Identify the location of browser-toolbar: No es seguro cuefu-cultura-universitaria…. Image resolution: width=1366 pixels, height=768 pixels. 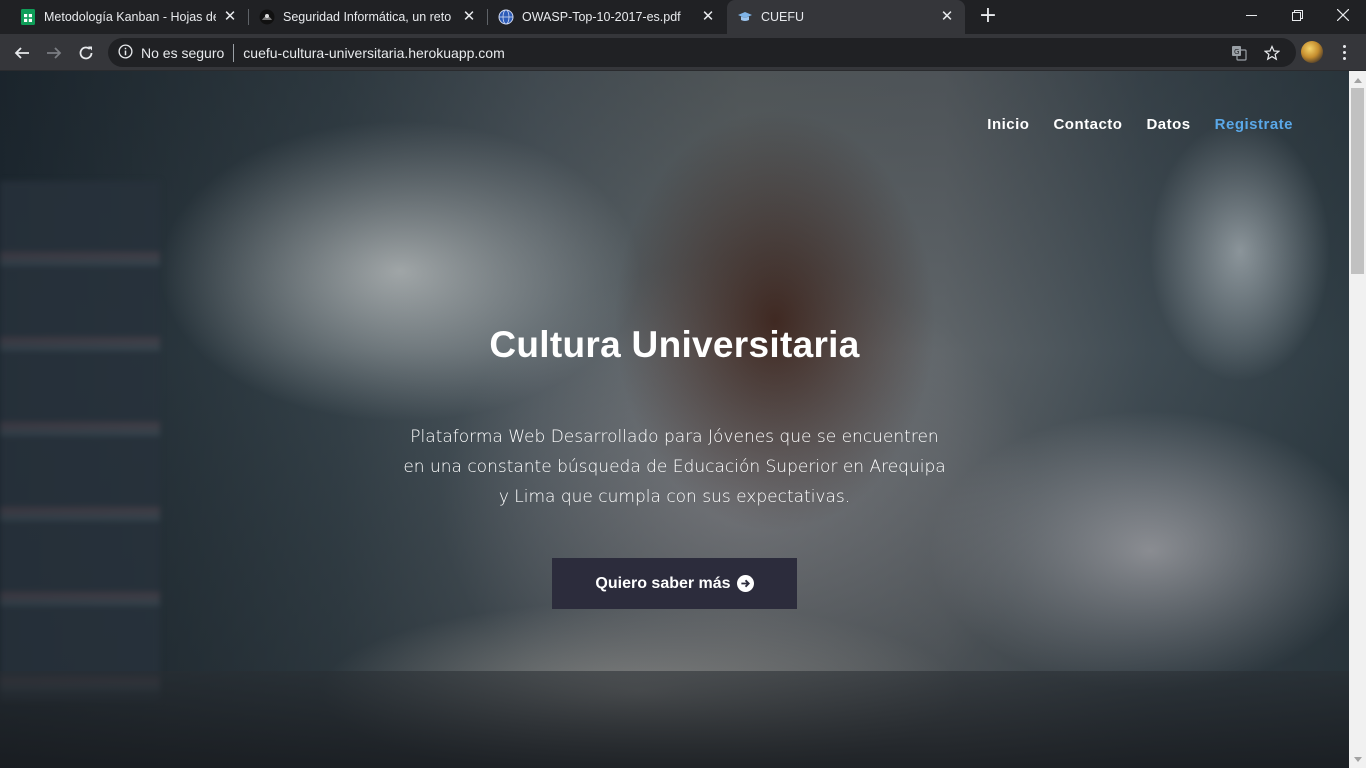
(683, 52).